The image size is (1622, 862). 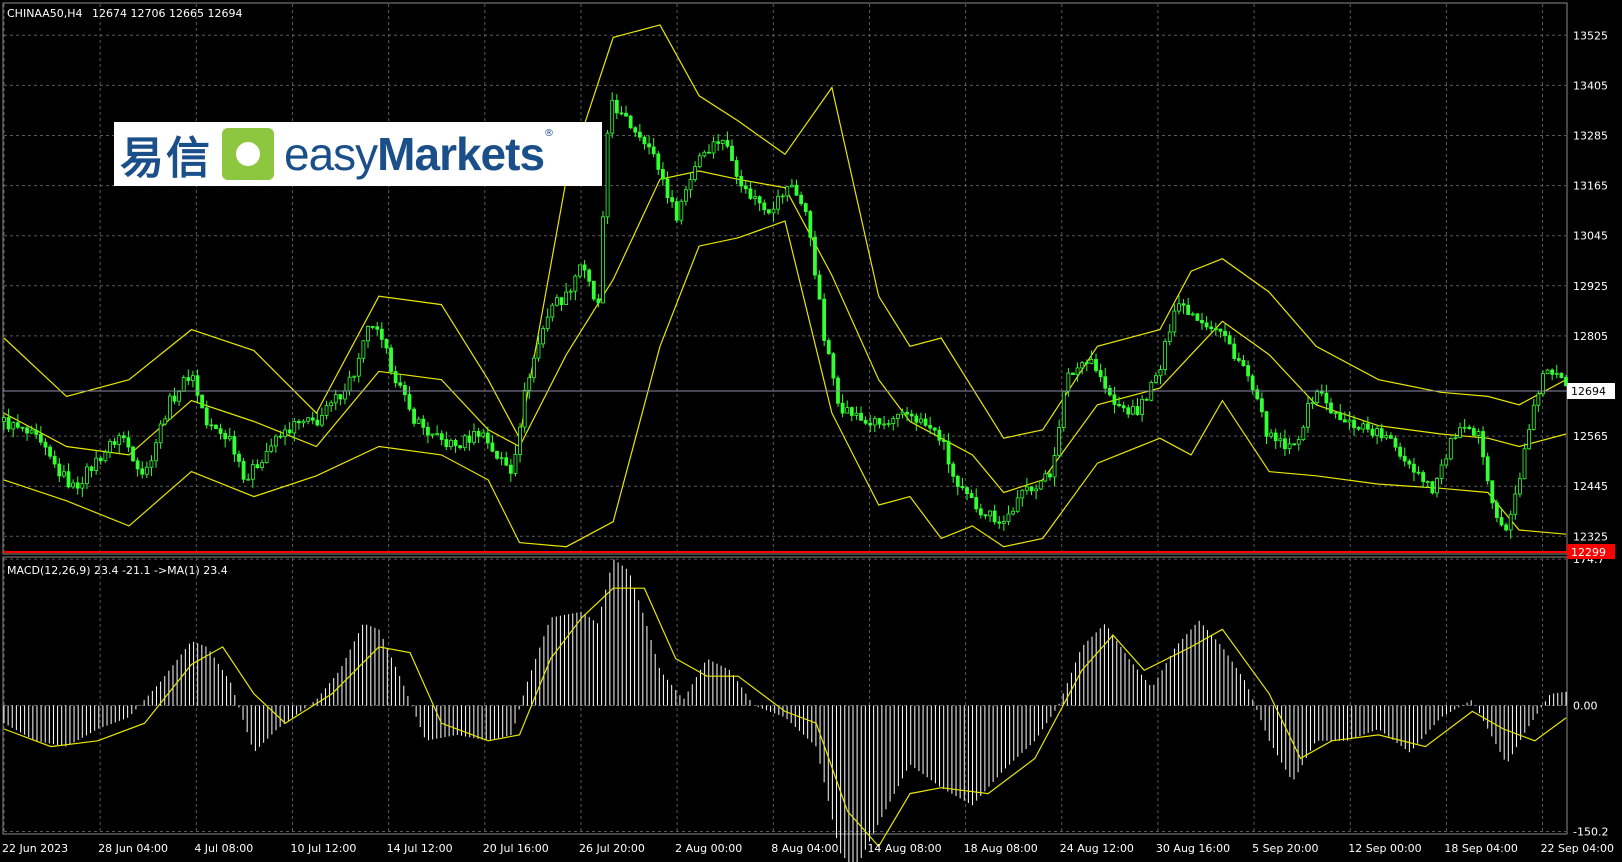 What do you see at coordinates (420, 848) in the screenshot?
I see `time-tick-label: 14 Jul 12:00` at bounding box center [420, 848].